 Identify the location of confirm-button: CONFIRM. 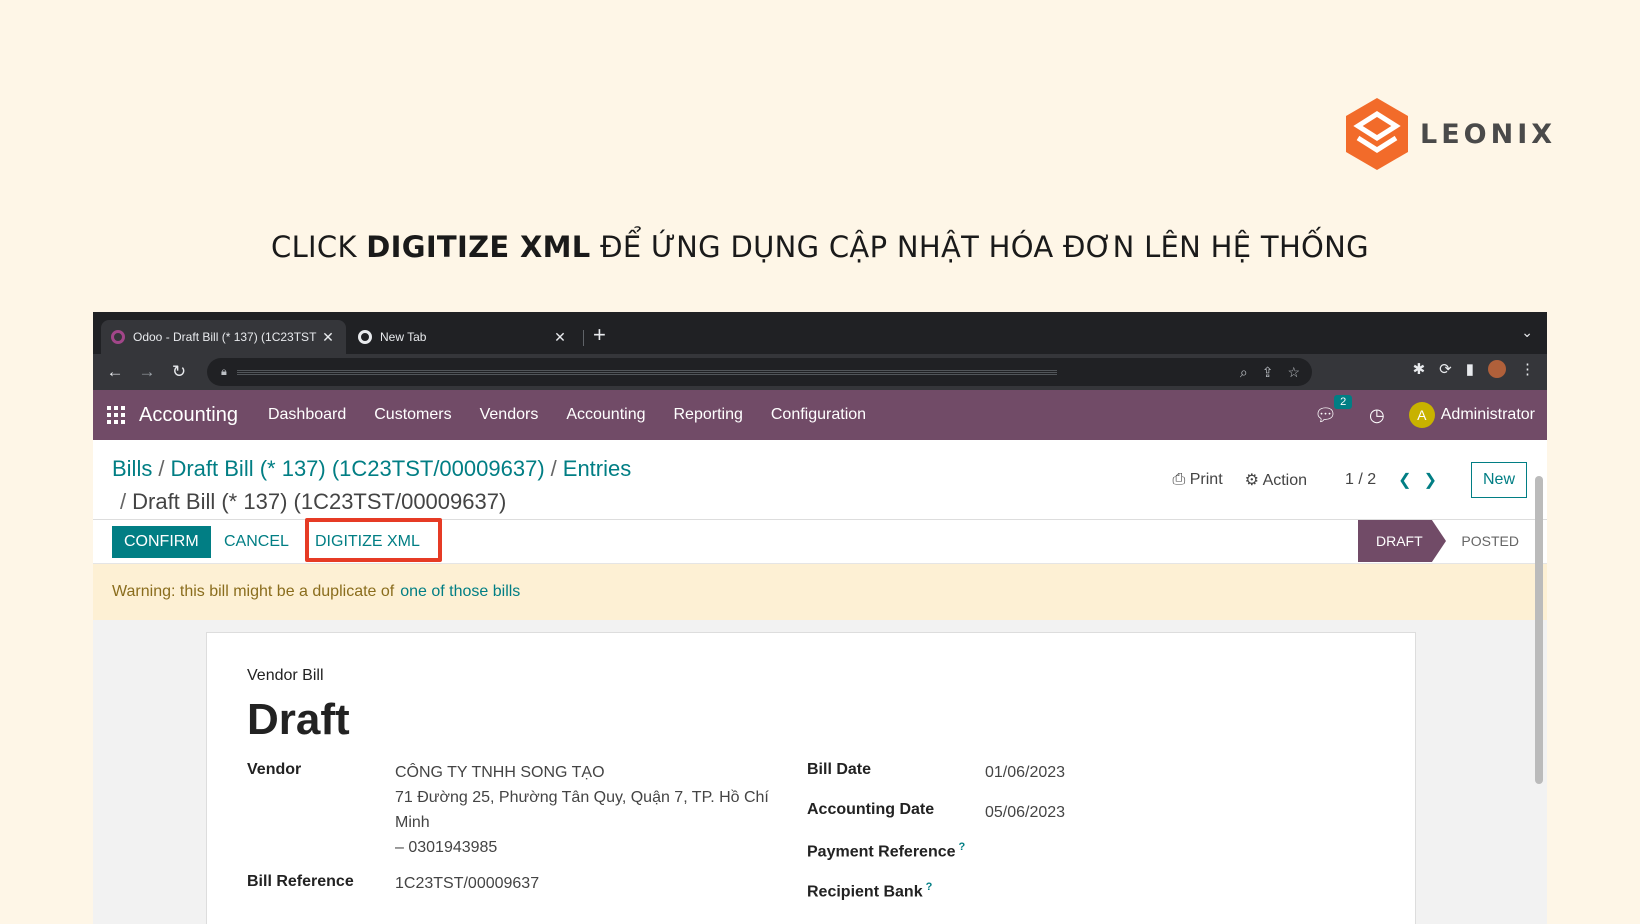
(161, 542).